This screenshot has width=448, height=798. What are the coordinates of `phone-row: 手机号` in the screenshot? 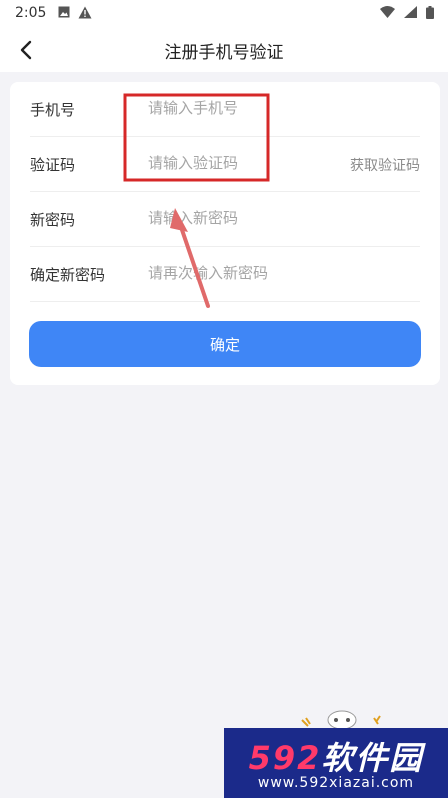 It's located at (225, 109).